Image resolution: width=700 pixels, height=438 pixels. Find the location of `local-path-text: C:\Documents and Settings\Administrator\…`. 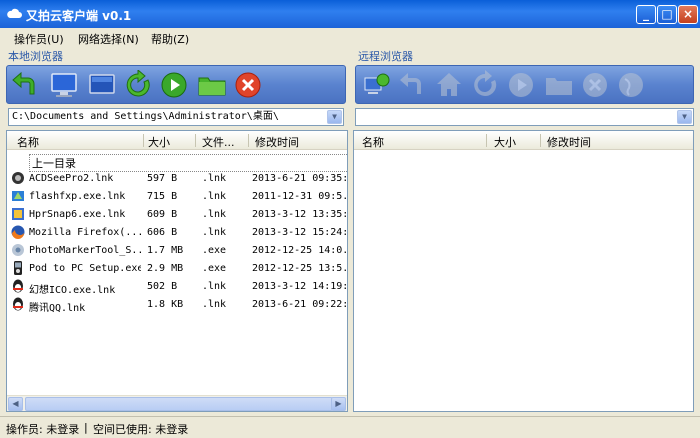

local-path-text: C:\Documents and Settings\Administrator\… is located at coordinates (145, 116).